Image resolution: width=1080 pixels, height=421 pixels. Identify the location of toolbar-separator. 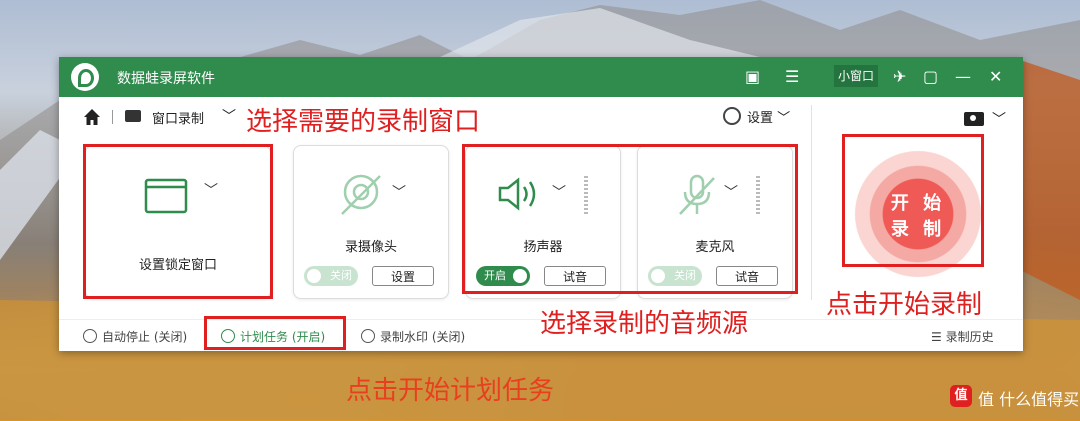
(112, 117).